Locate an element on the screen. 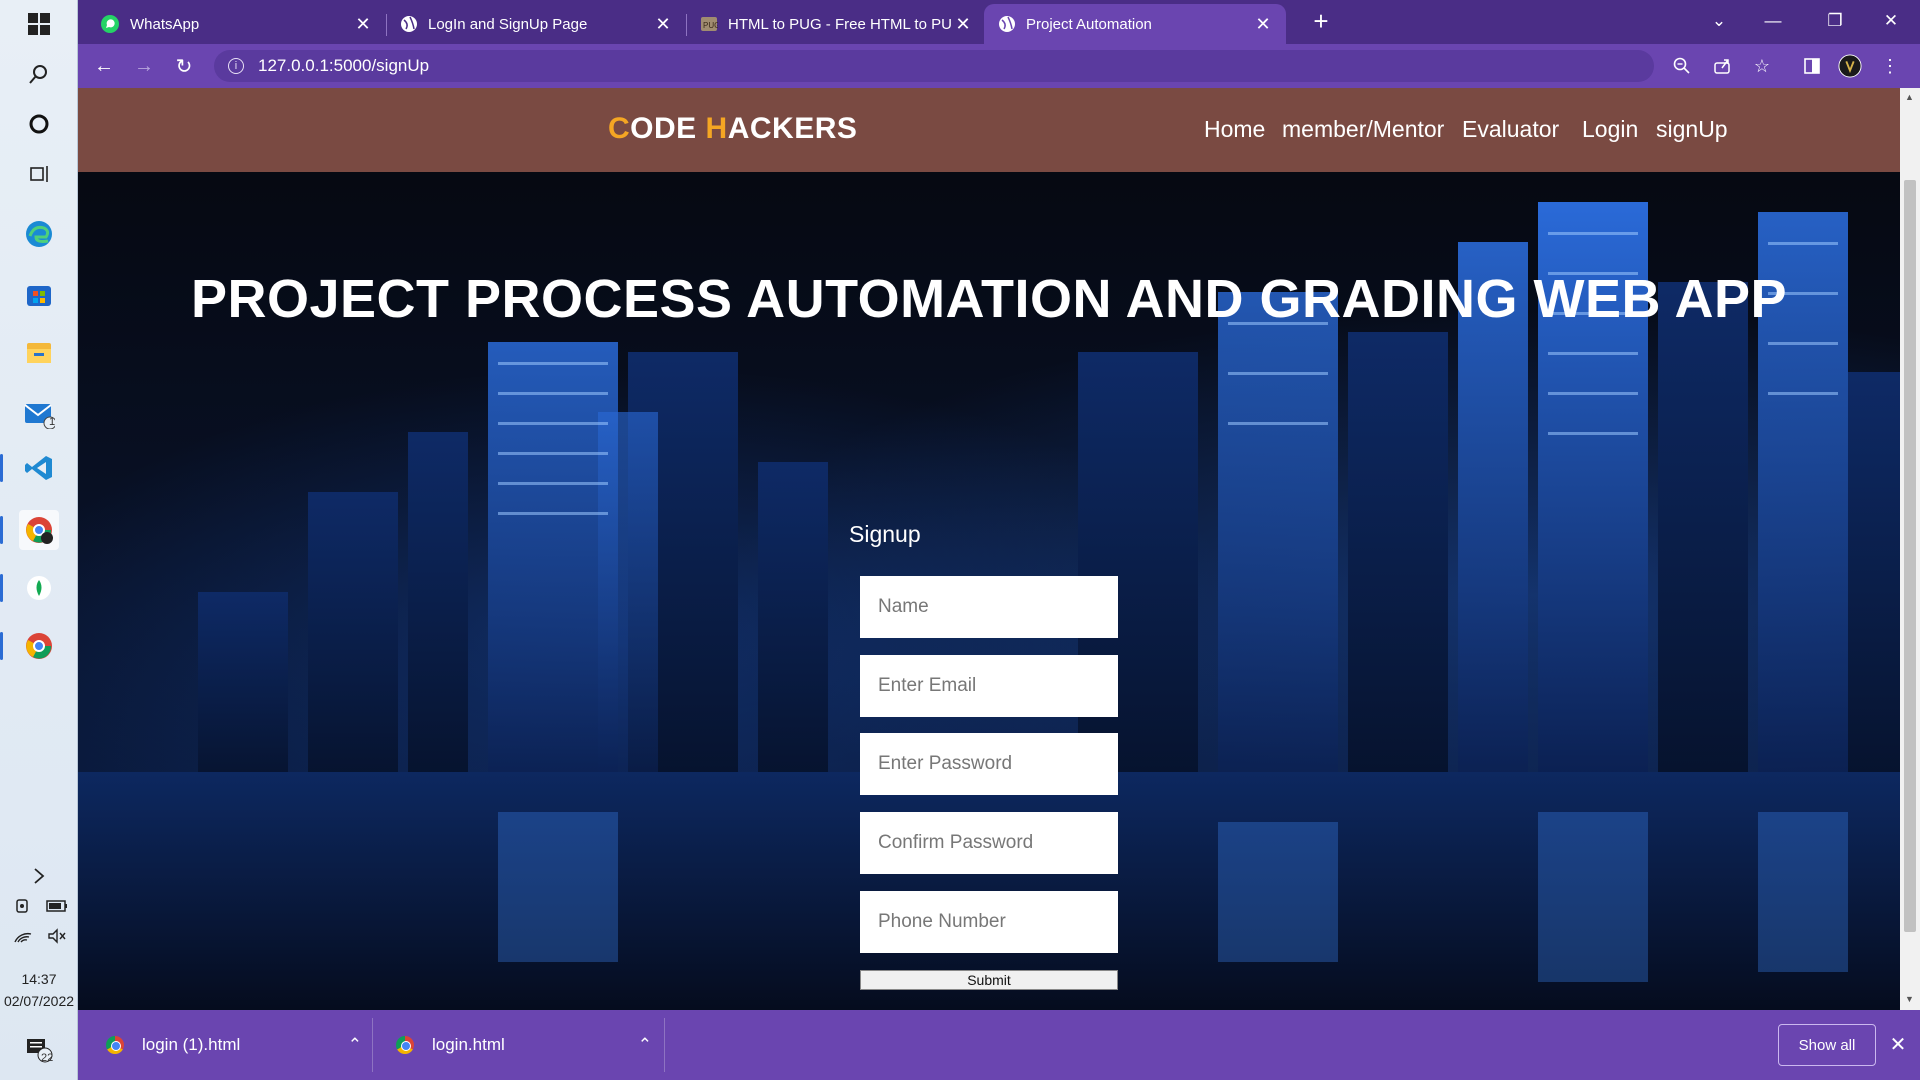 This screenshot has width=1920, height=1080. tab-search-chevron-icon: ⌄ is located at coordinates (1719, 21).